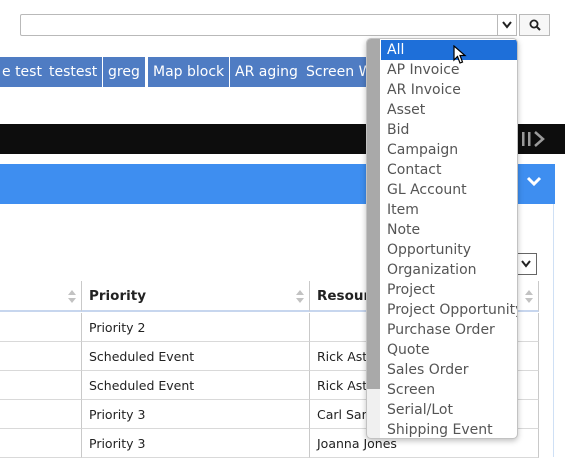 The image size is (565, 458). What do you see at coordinates (449, 429) in the screenshot?
I see `dropdown-option: Shipping Event` at bounding box center [449, 429].